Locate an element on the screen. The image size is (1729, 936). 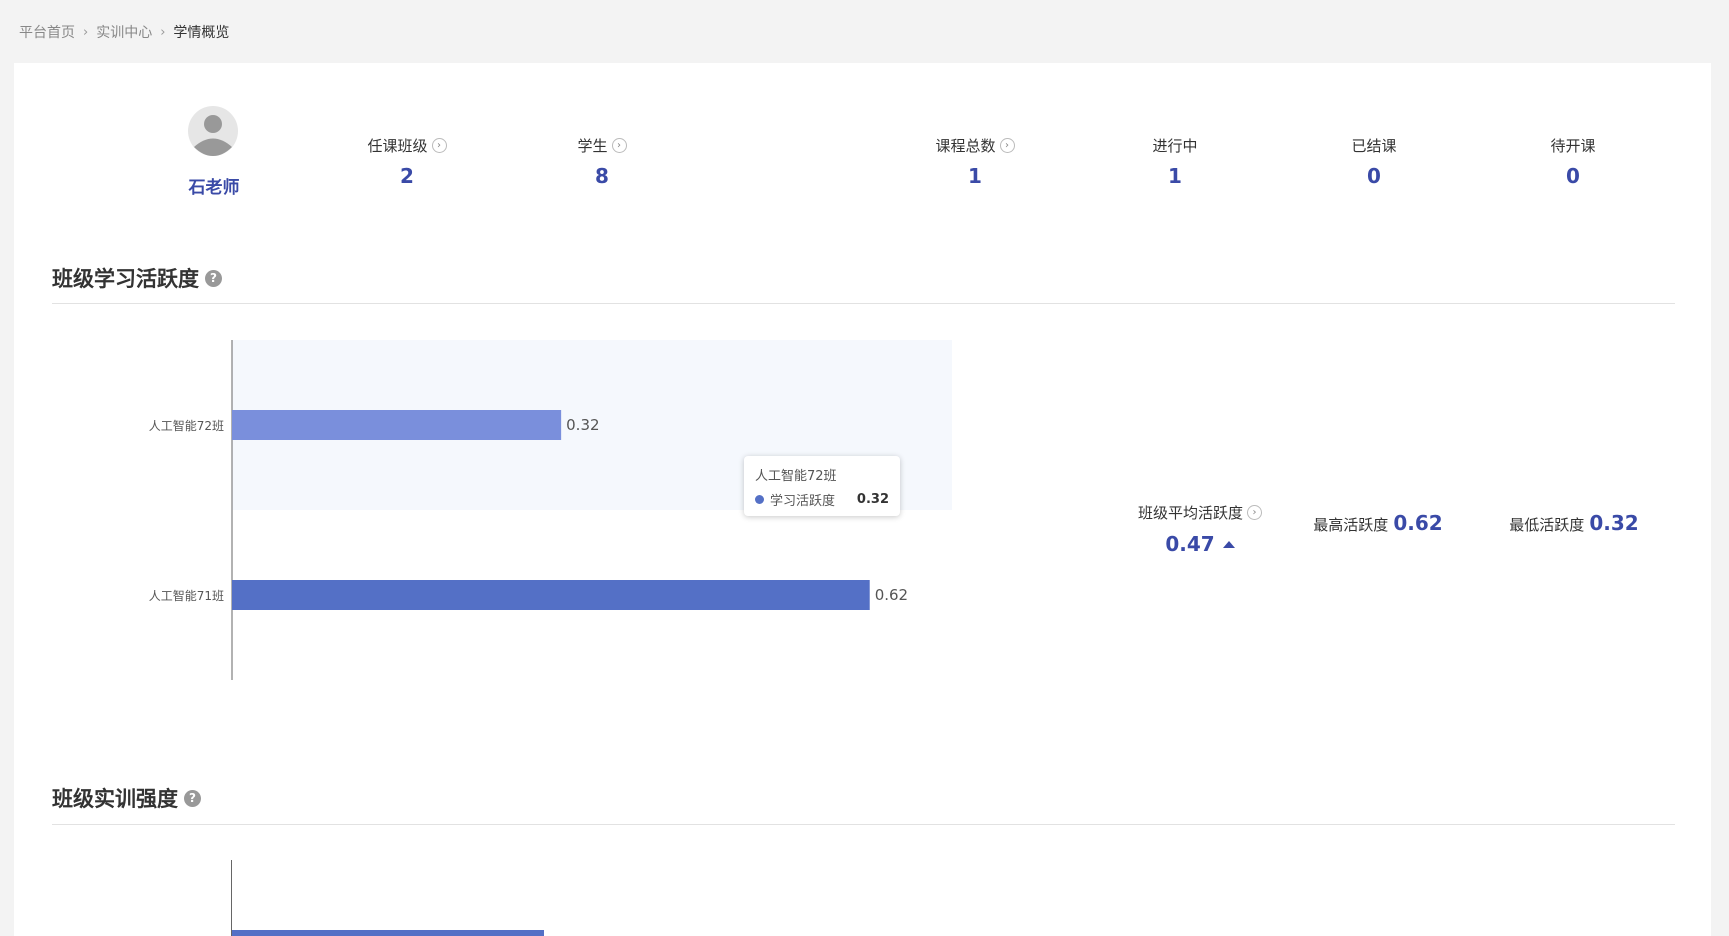
chart-tooltip: 人工智能72班 学习活跃度 0.32 is located at coordinates (822, 486).